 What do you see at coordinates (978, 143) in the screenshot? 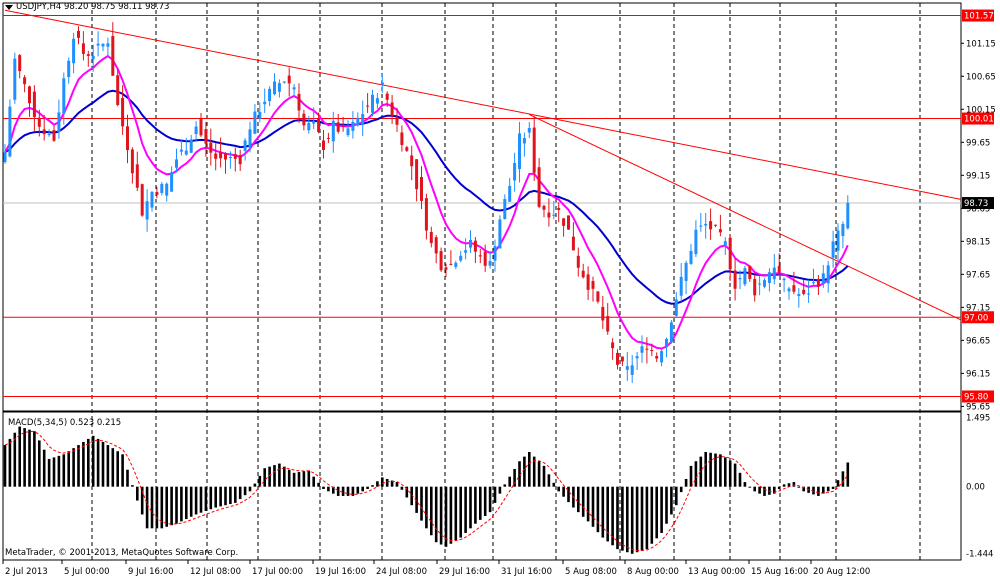
I see `price-axis-label: 99.65` at bounding box center [978, 143].